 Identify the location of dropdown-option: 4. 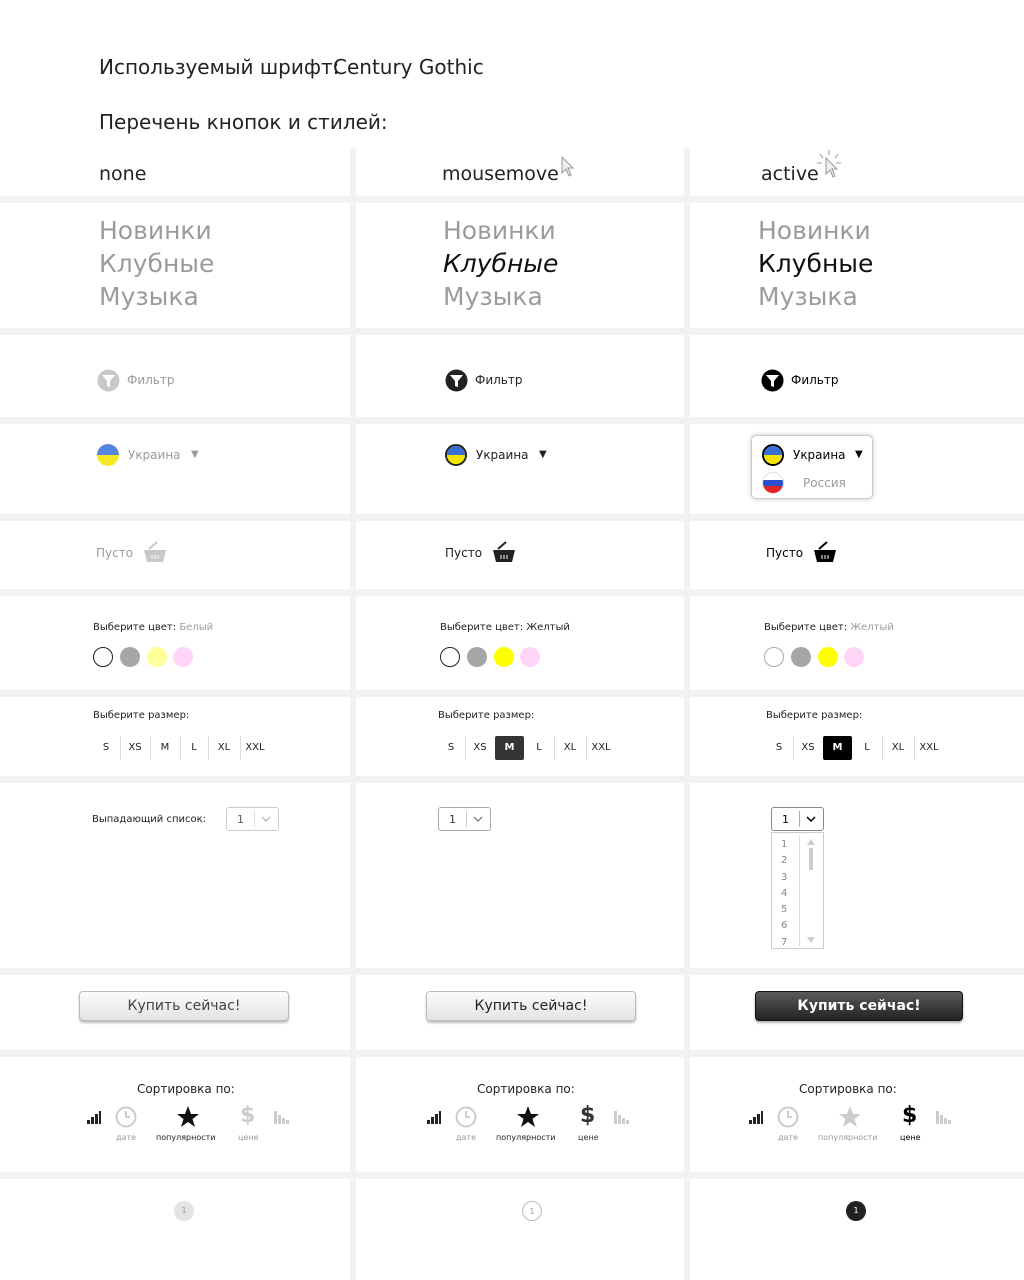
(784, 894).